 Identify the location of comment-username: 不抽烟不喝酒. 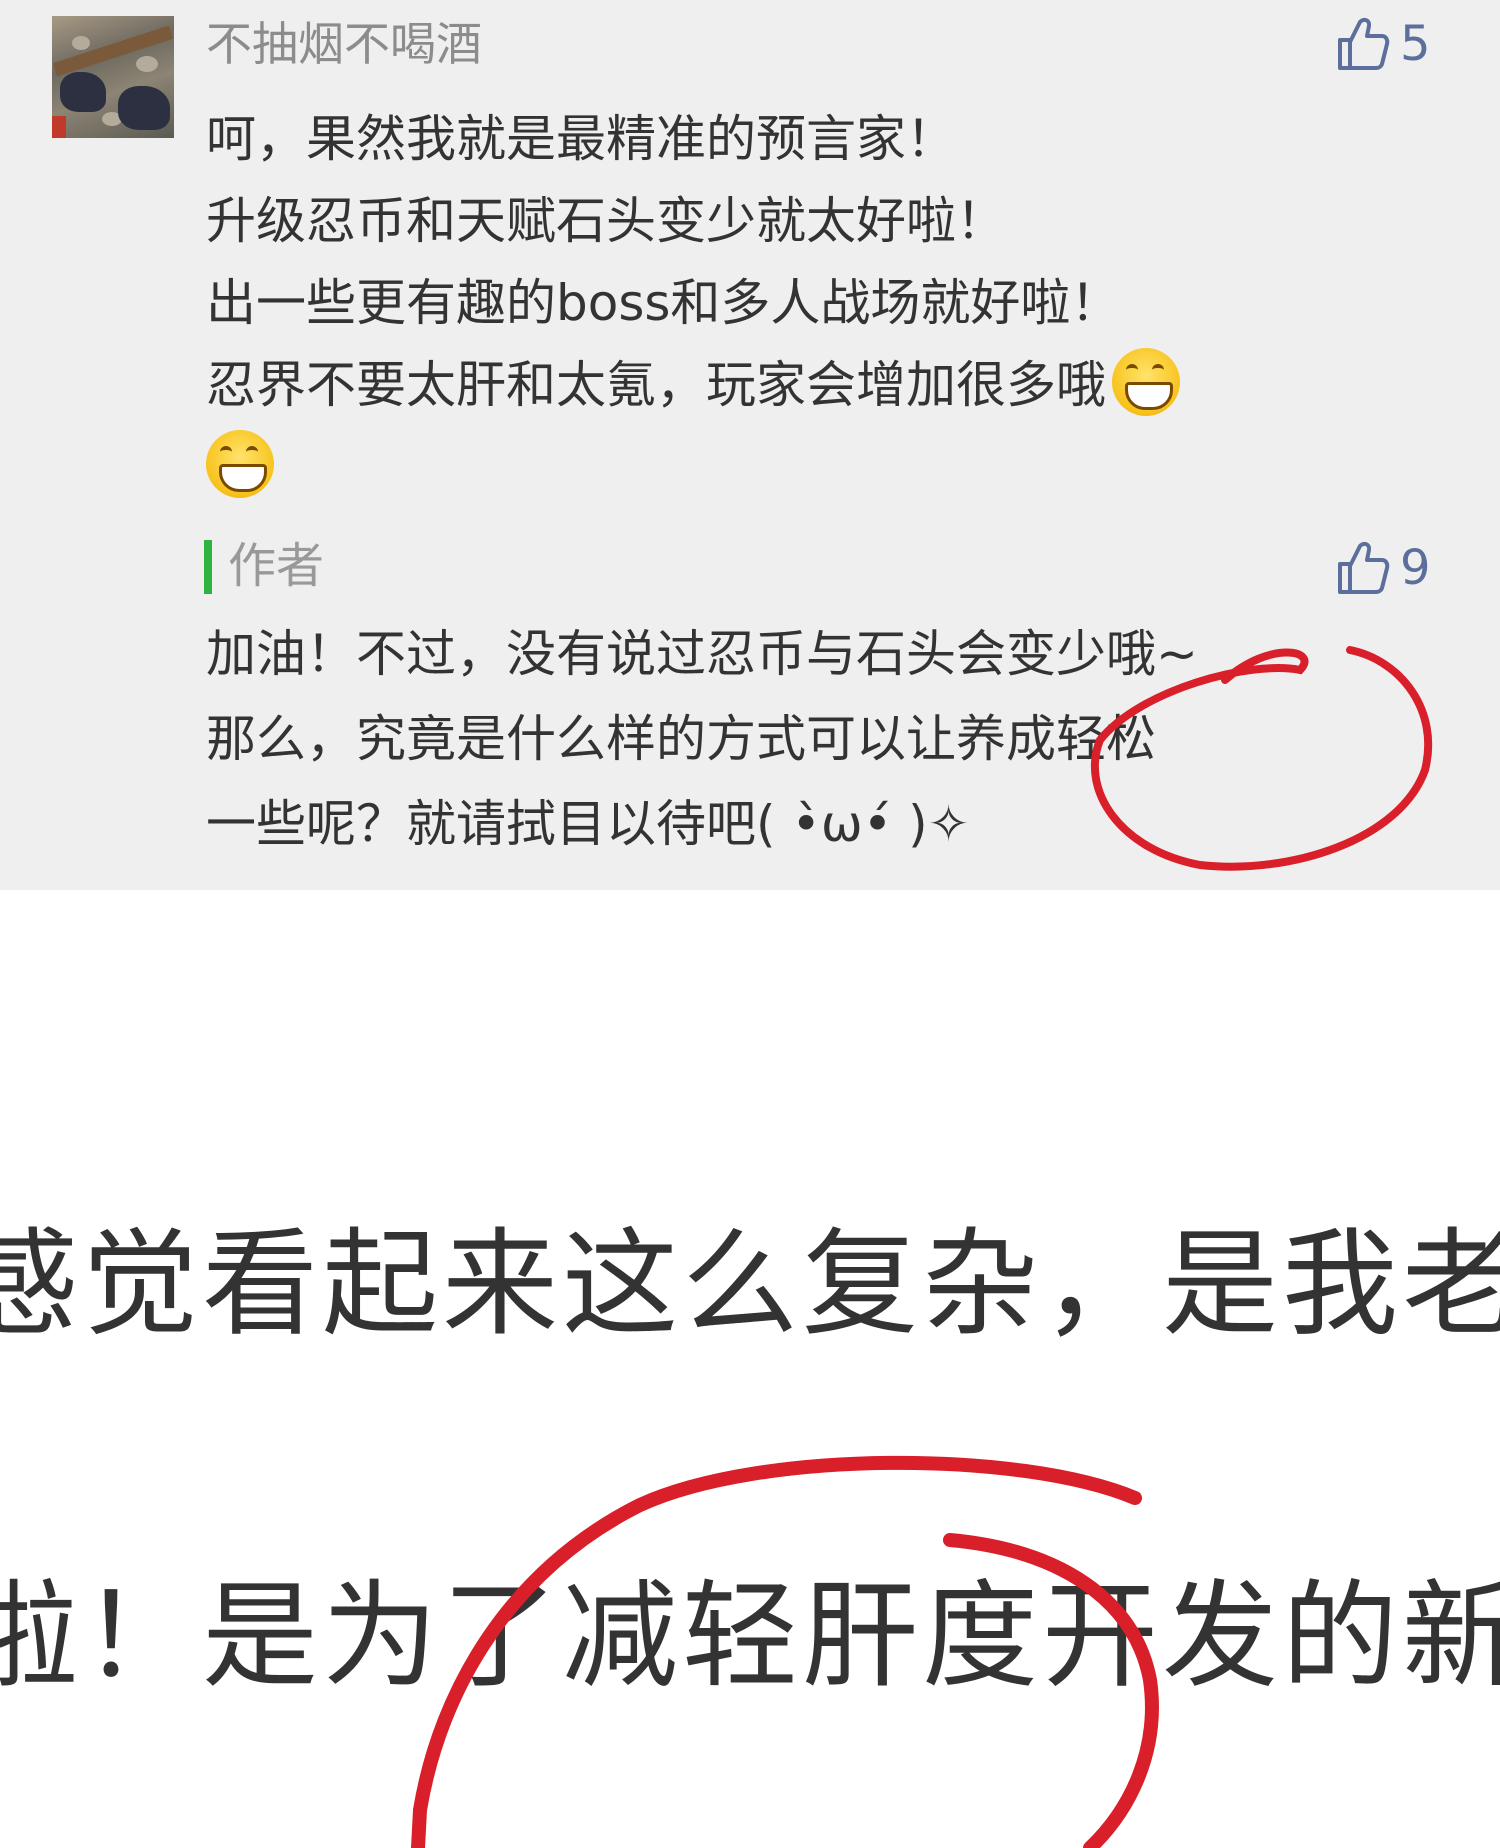
(344, 44).